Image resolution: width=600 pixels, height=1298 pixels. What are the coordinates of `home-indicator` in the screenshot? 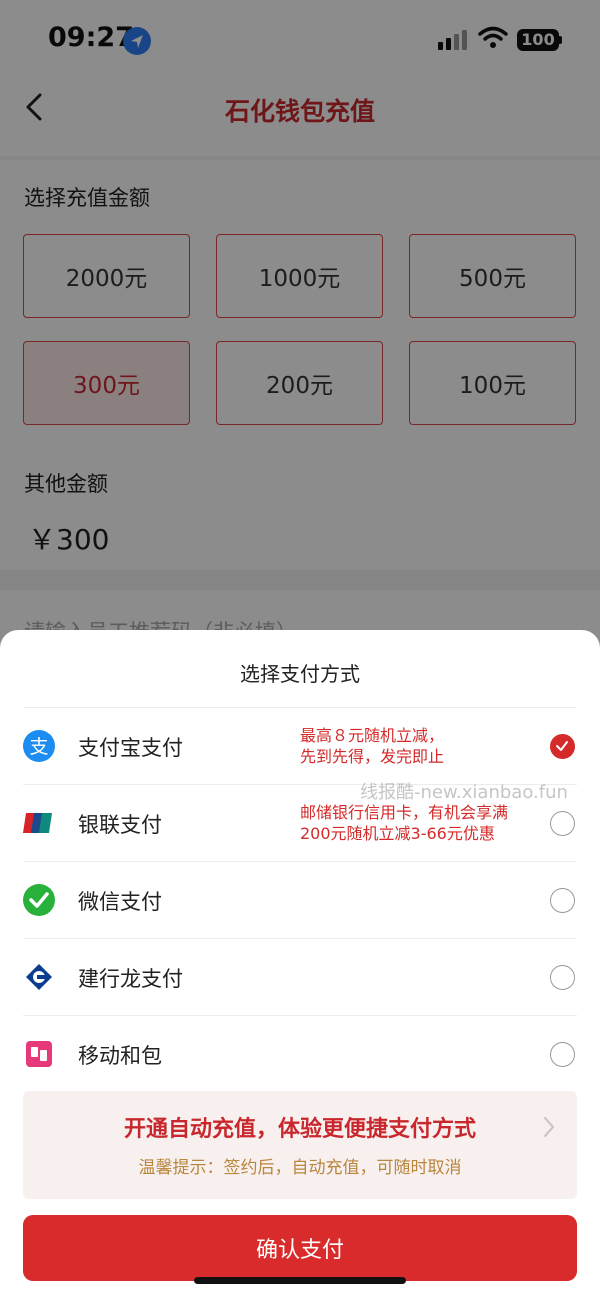 It's located at (300, 1280).